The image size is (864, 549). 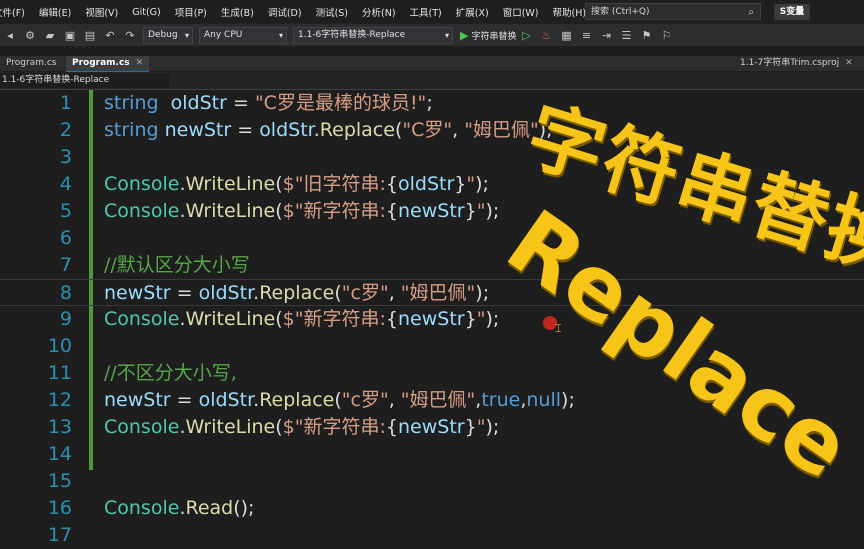 I want to click on step-icon: ⇥, so click(x=606, y=35).